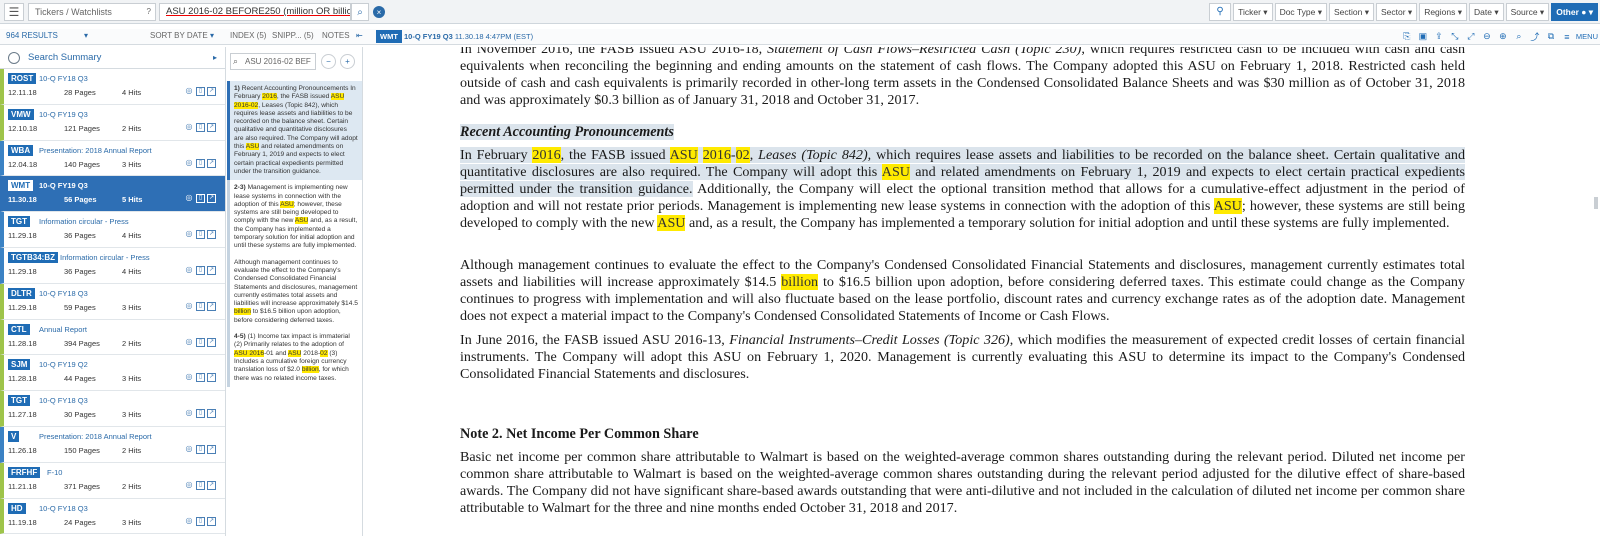  What do you see at coordinates (112, 409) in the screenshot?
I see `result-item: TGT 10-Q FY18 Q3 11.27.18 30 Pages 3 Hits ◎ ▯ ↗` at bounding box center [112, 409].